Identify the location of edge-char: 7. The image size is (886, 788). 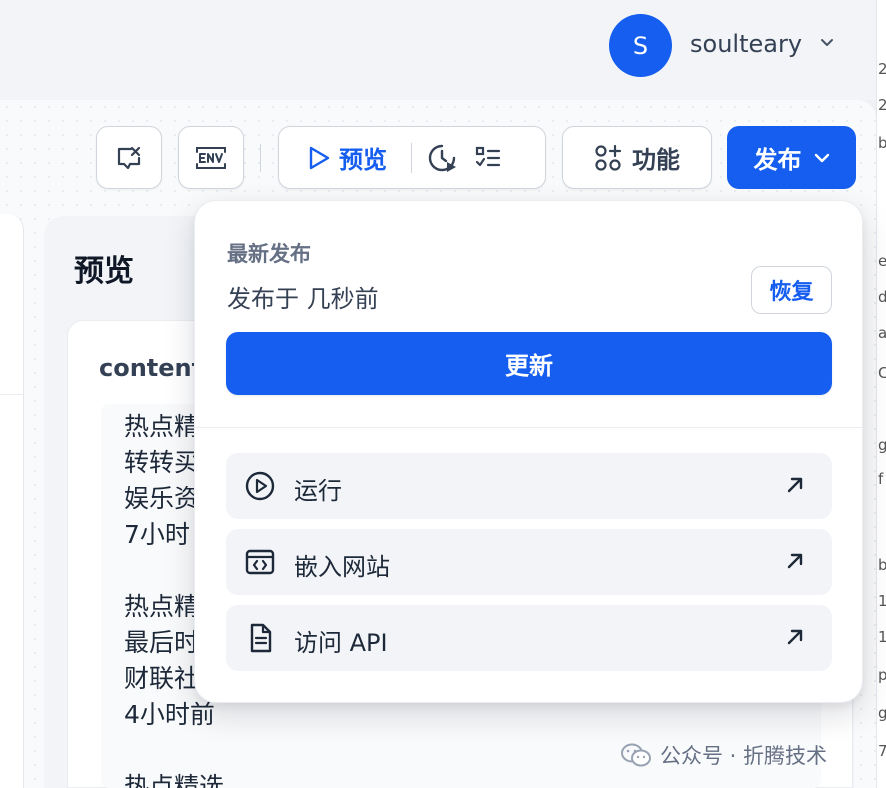
(882, 751).